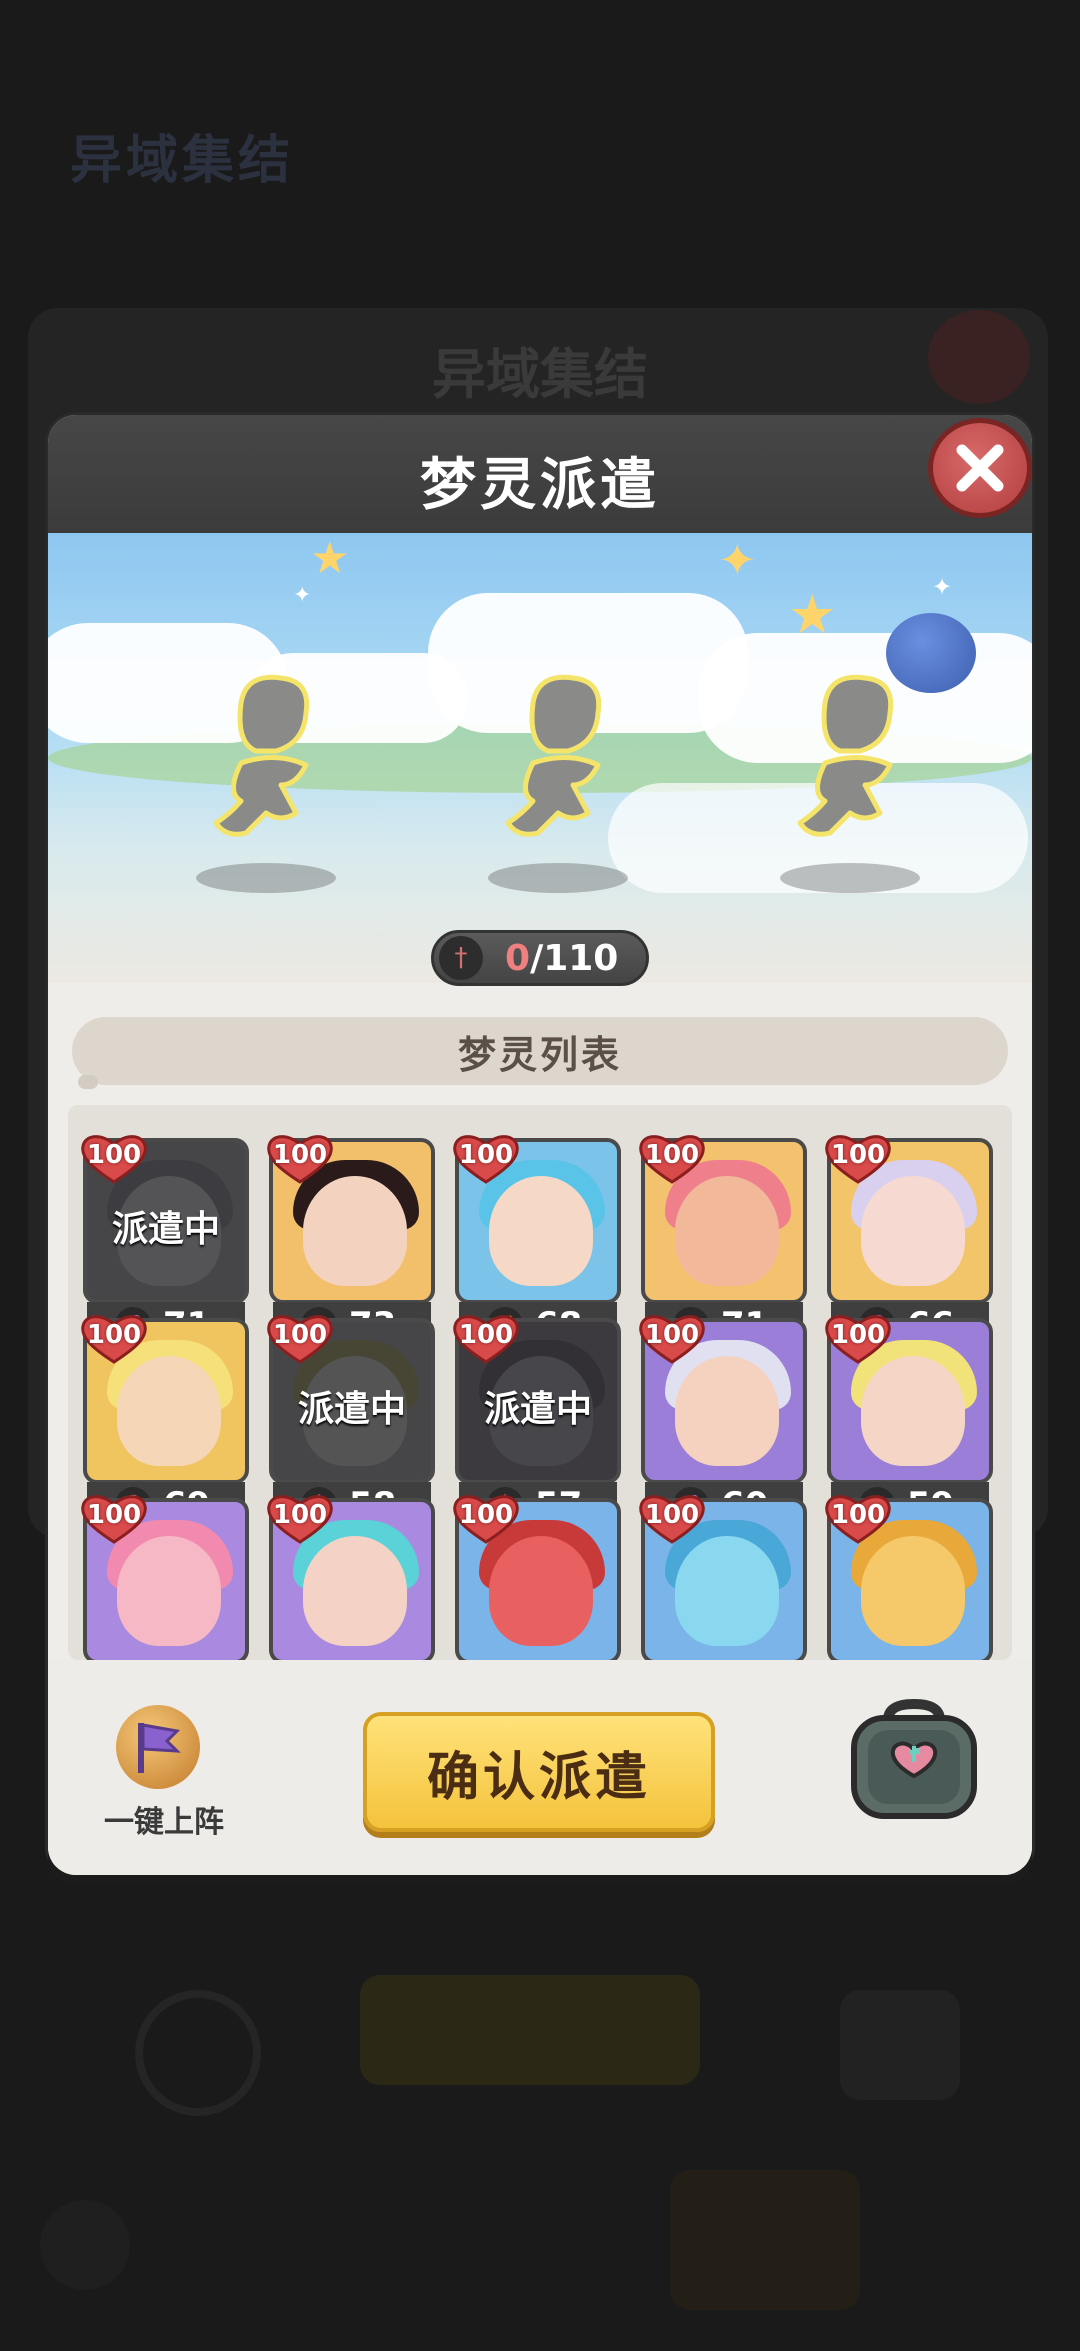 Image resolution: width=1080 pixels, height=2351 pixels. What do you see at coordinates (914, 1756) in the screenshot?
I see `bag-icon` at bounding box center [914, 1756].